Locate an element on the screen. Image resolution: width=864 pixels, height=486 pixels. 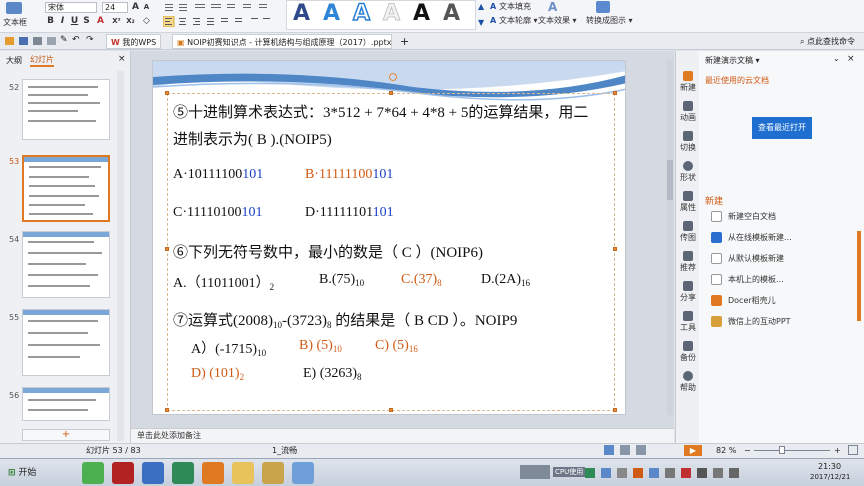
alignment-controls is located at coordinates (218, 21).